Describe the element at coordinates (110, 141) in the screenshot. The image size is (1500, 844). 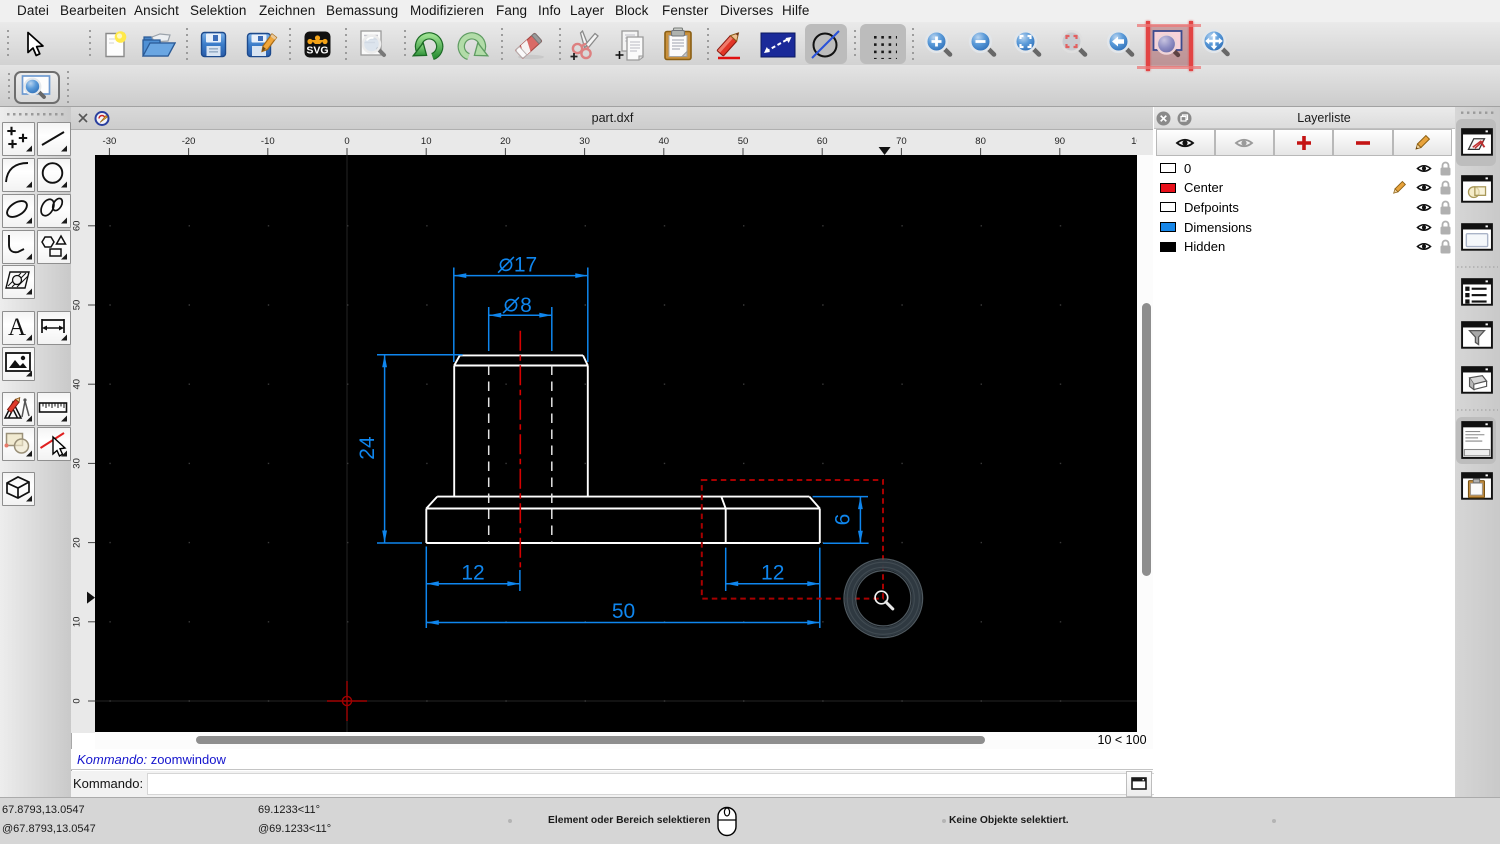
I see `svg-text: -30` at that location.